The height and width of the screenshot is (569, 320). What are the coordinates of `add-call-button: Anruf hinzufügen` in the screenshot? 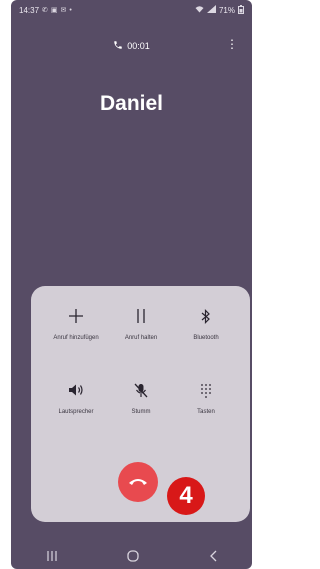 It's located at (76, 324).